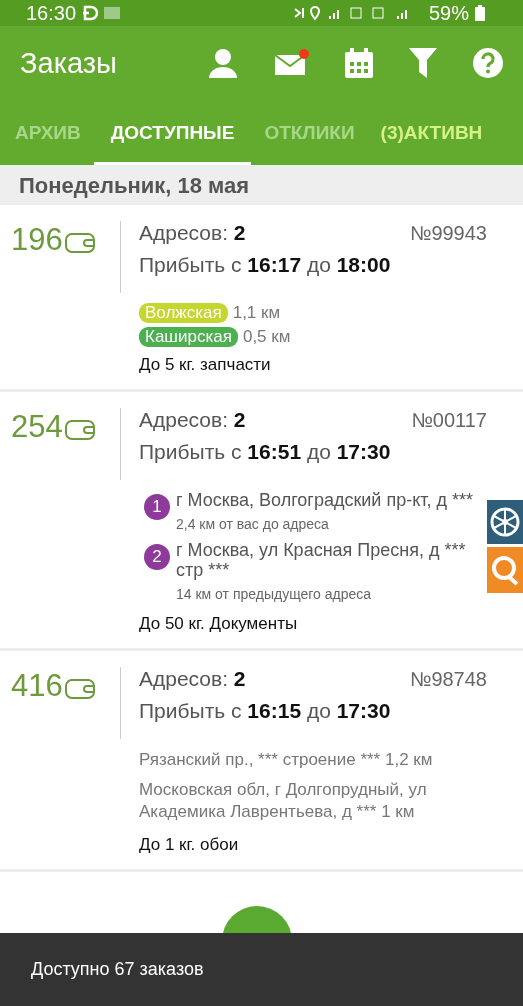 Image resolution: width=523 pixels, height=1006 pixels. Describe the element at coordinates (68, 63) in the screenshot. I see `screen-title: Заказы` at that location.